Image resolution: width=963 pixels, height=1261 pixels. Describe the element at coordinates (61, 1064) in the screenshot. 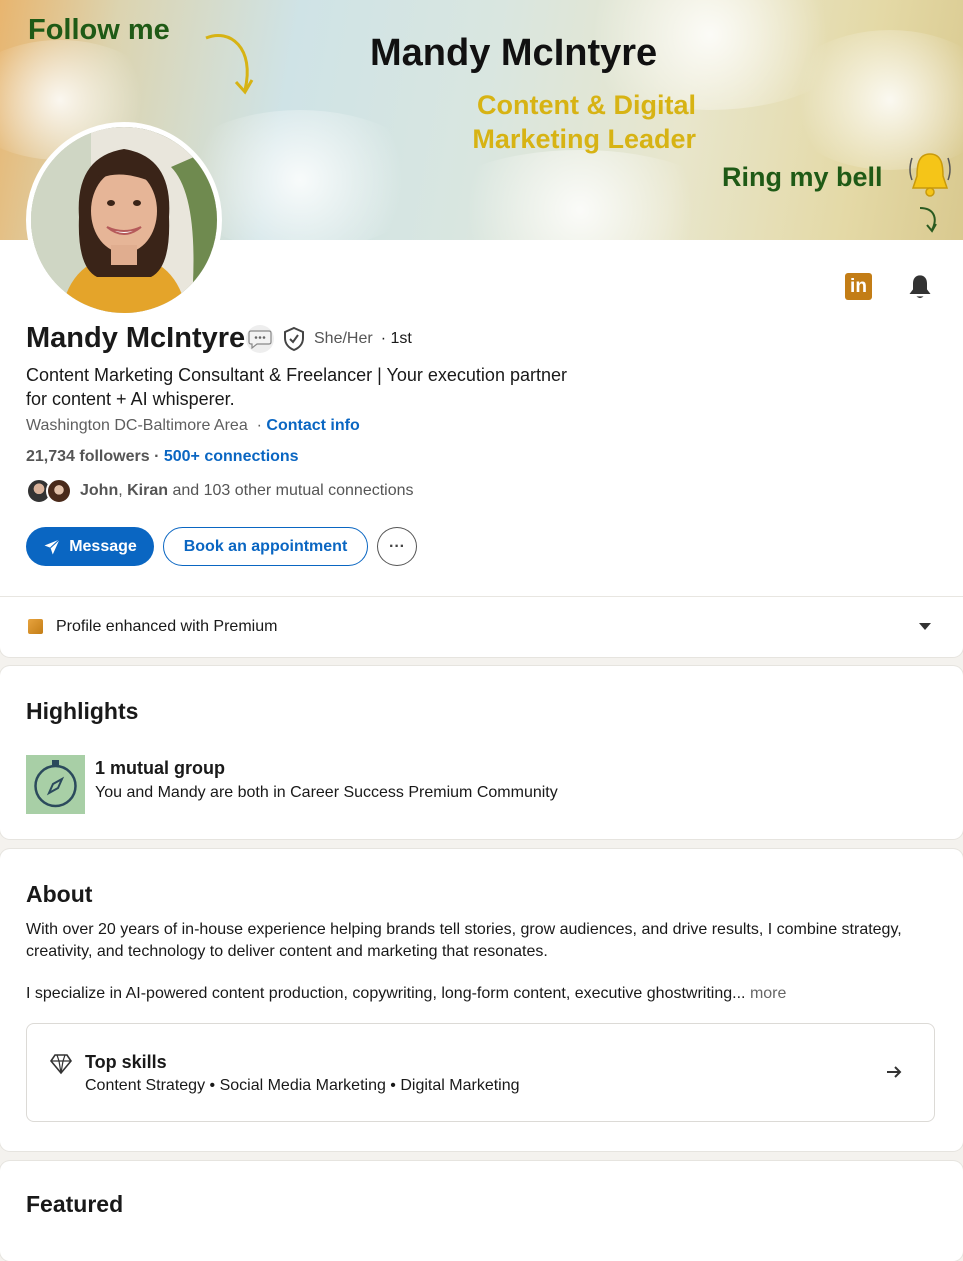

I see `diamond-icon` at that location.